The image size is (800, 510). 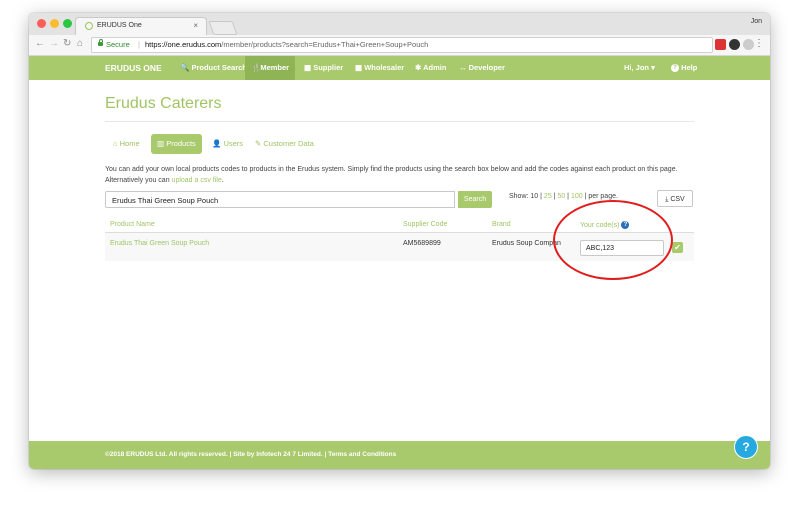 I want to click on column-header-supplier-code: Supplier Code, so click(x=425, y=224).